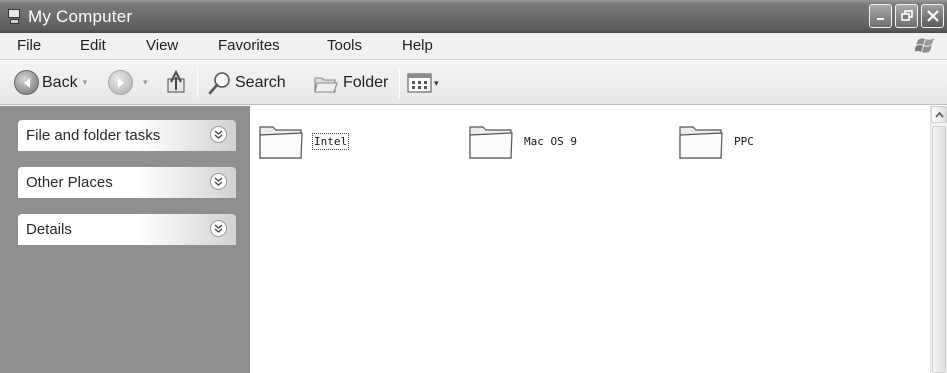 The width and height of the screenshot is (947, 373). Describe the element at coordinates (26, 82) in the screenshot. I see `back-arrow-icon` at that location.